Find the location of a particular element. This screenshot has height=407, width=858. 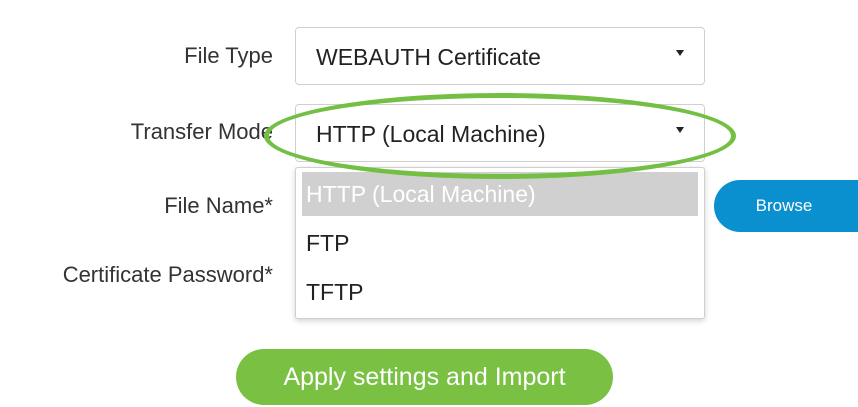

dropdown-option-ftp: FTP is located at coordinates (500, 243).